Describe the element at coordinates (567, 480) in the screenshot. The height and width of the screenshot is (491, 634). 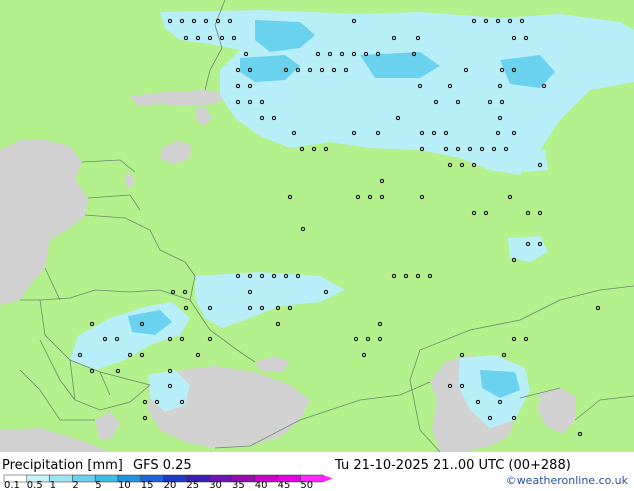
I see `credit-link: ©weatheronline.co.uk` at that location.